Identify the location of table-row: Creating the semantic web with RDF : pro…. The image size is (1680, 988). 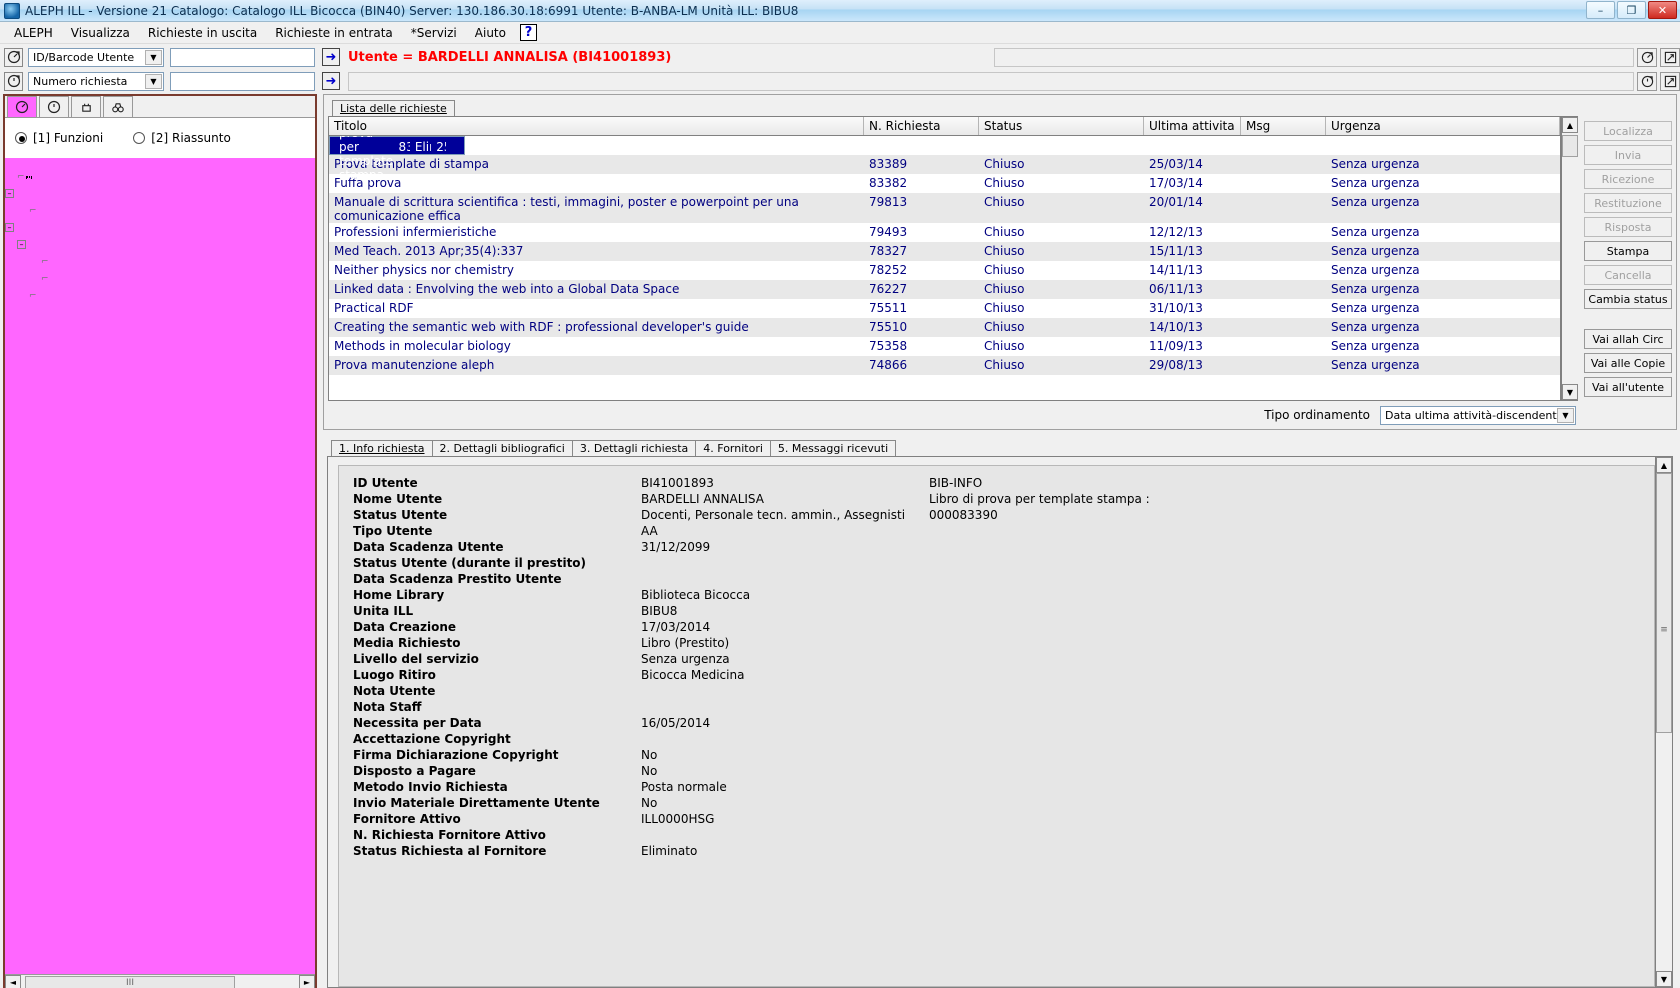
(944, 327).